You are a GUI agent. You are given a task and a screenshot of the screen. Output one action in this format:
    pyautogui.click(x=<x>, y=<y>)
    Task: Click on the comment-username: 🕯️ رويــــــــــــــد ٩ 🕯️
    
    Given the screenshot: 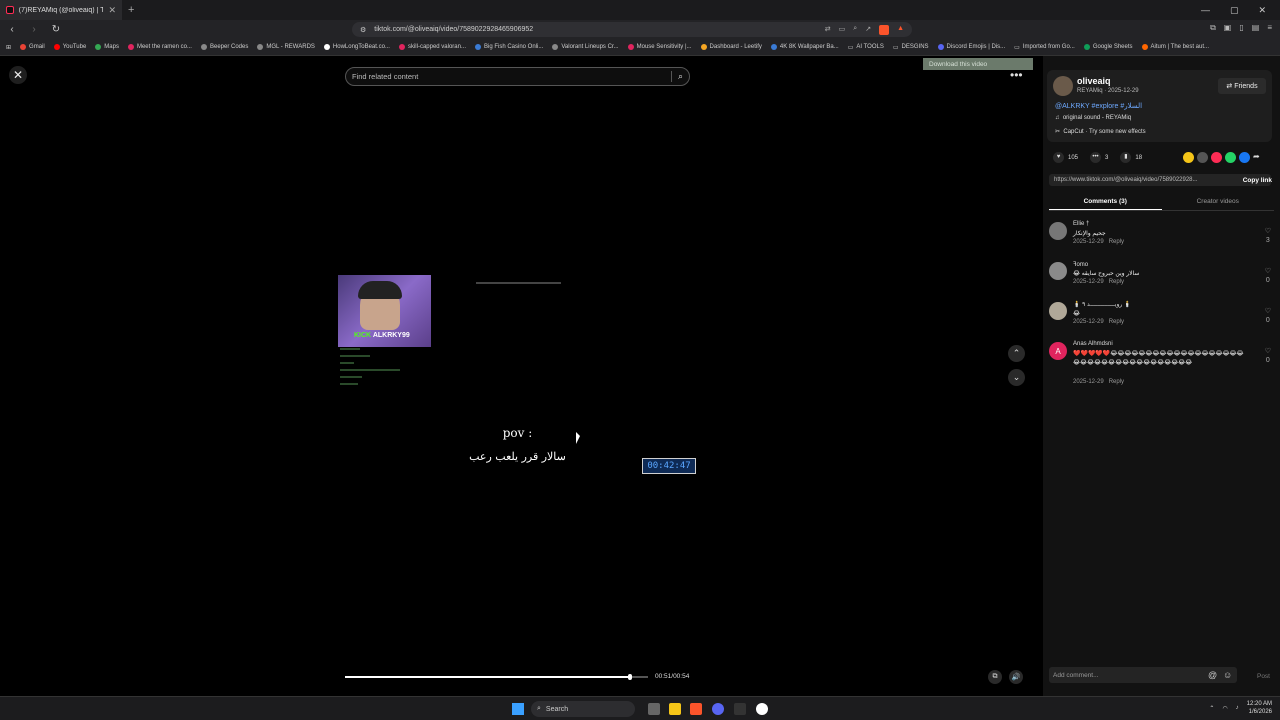 What is the action you would take?
    pyautogui.click(x=1102, y=304)
    